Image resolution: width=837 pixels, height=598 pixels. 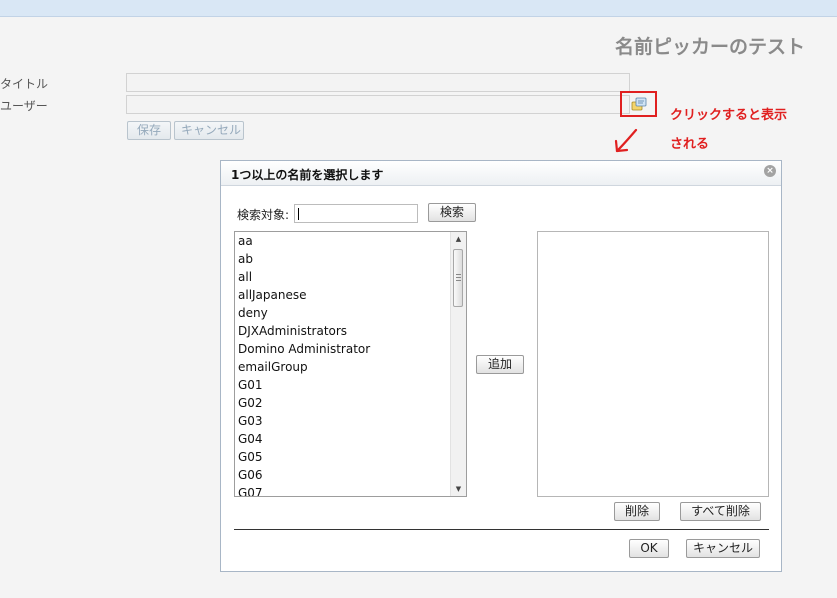 I want to click on list-item: G05, so click(x=250, y=457).